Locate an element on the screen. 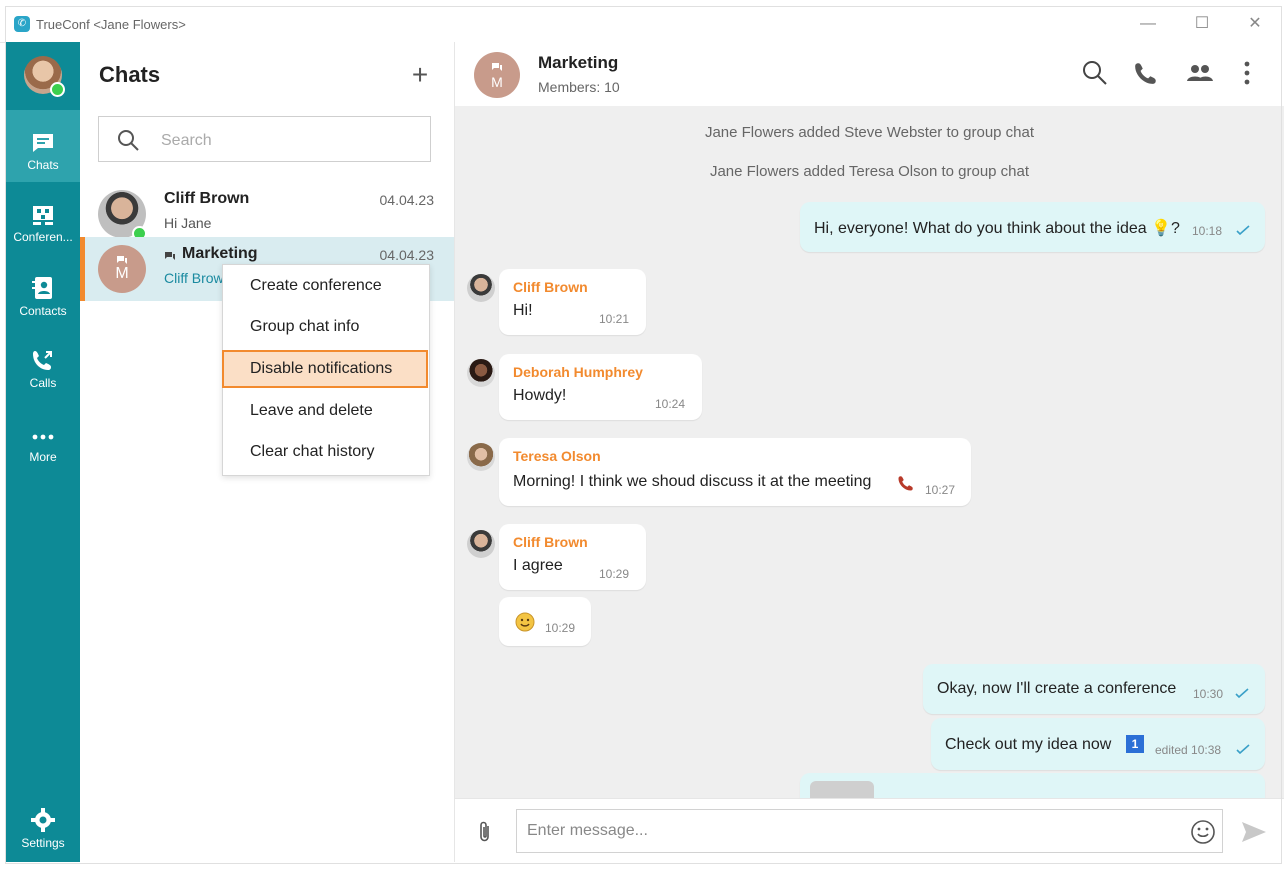 The image size is (1284, 874). members-button is located at coordinates (1200, 74).